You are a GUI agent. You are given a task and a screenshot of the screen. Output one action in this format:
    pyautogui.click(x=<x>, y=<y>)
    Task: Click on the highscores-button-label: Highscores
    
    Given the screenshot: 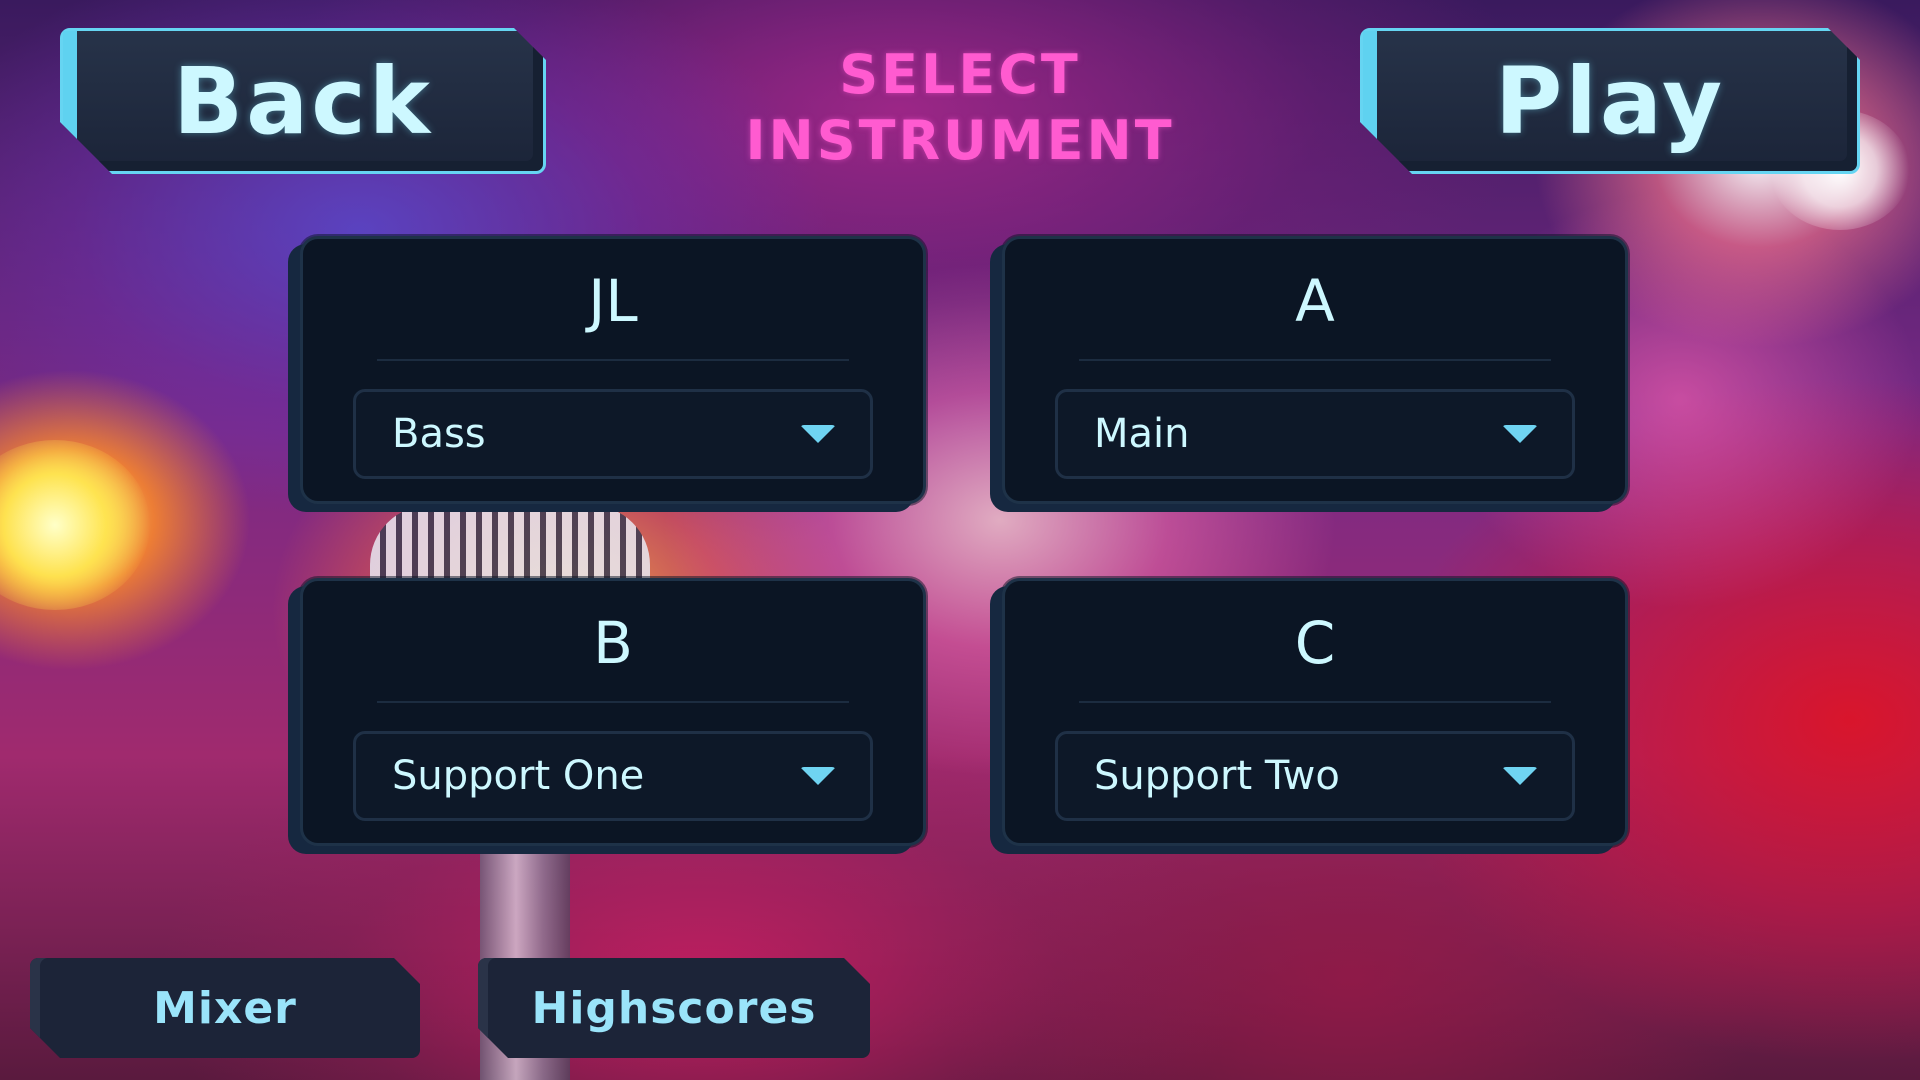 What is the action you would take?
    pyautogui.click(x=674, y=1008)
    